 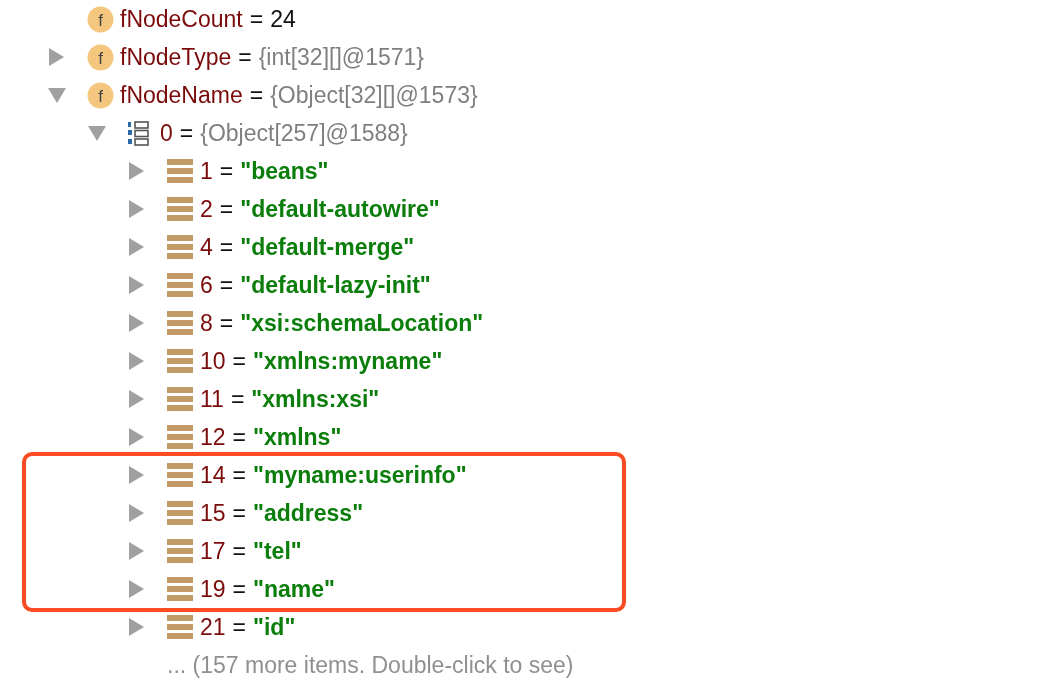 I want to click on variable-name: 2, so click(x=206, y=209).